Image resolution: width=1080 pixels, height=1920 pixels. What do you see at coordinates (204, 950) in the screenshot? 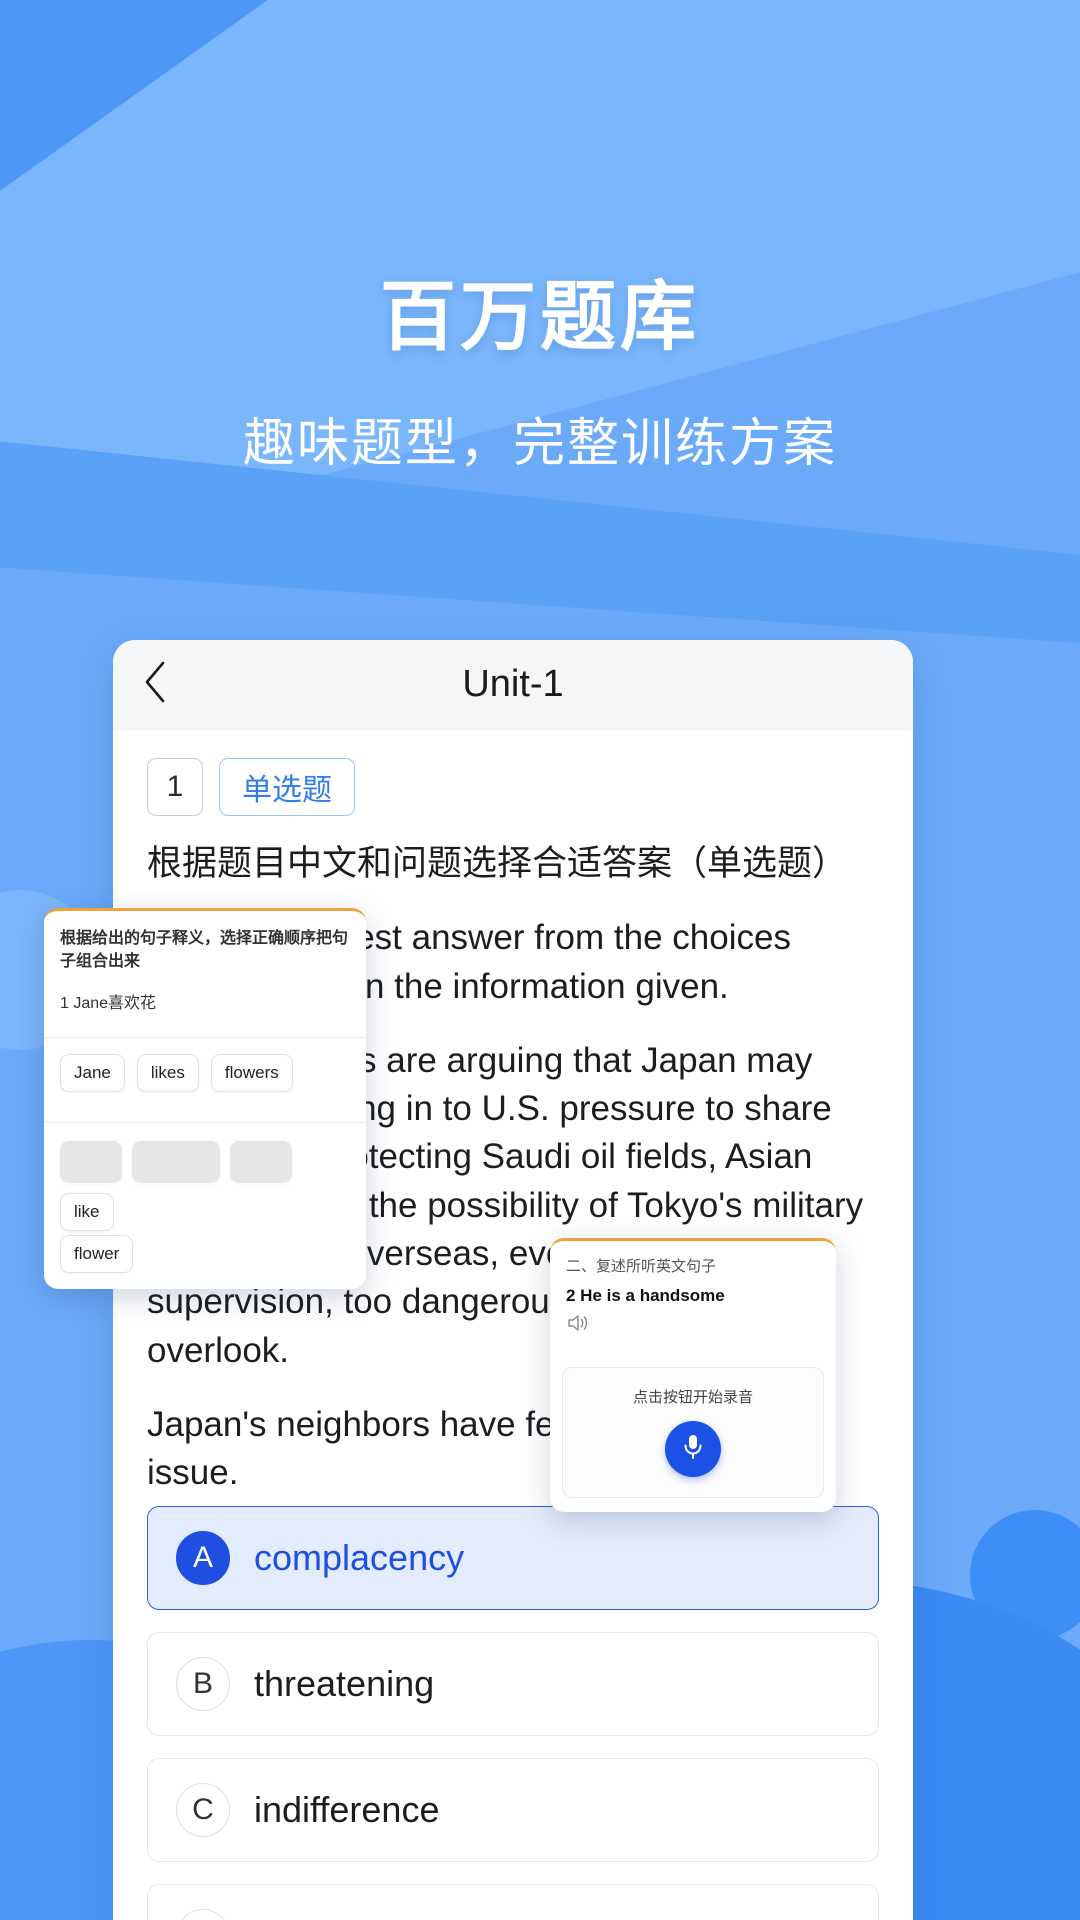
I see `exercise-prompt: 根据给出的句子释义，选择正确顺序把句子组合出来` at bounding box center [204, 950].